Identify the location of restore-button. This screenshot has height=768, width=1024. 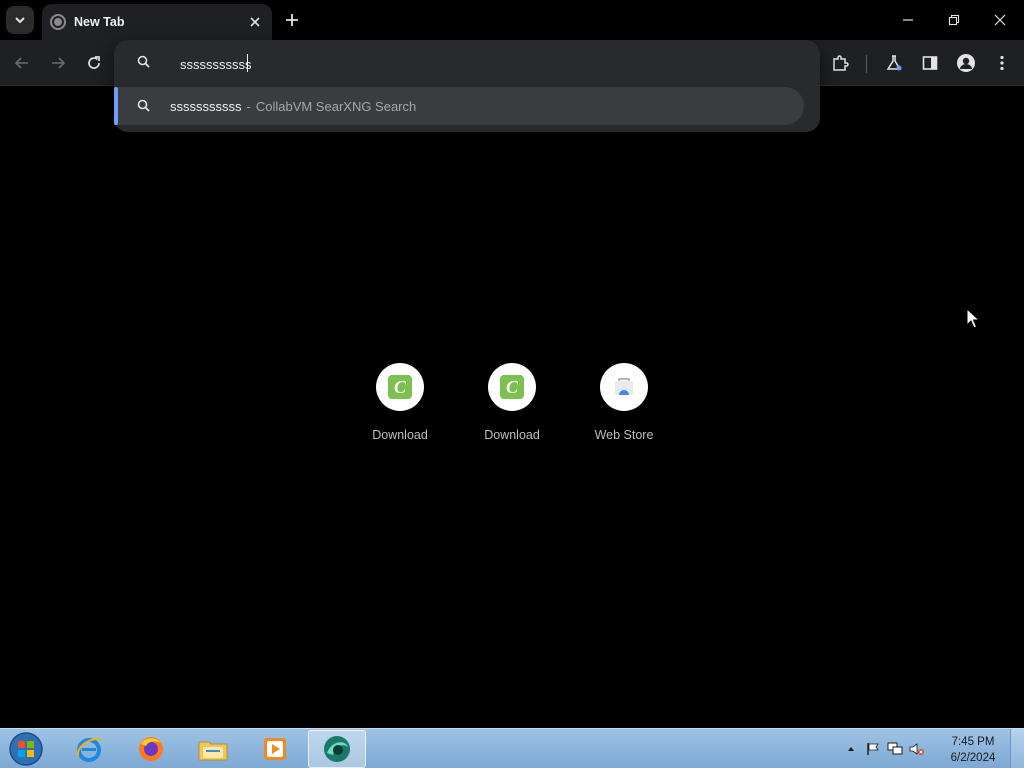
(954, 20).